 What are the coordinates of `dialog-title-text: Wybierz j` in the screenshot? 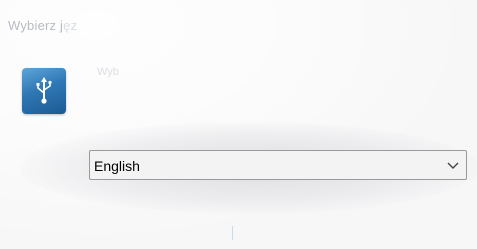 It's located at (36, 25).